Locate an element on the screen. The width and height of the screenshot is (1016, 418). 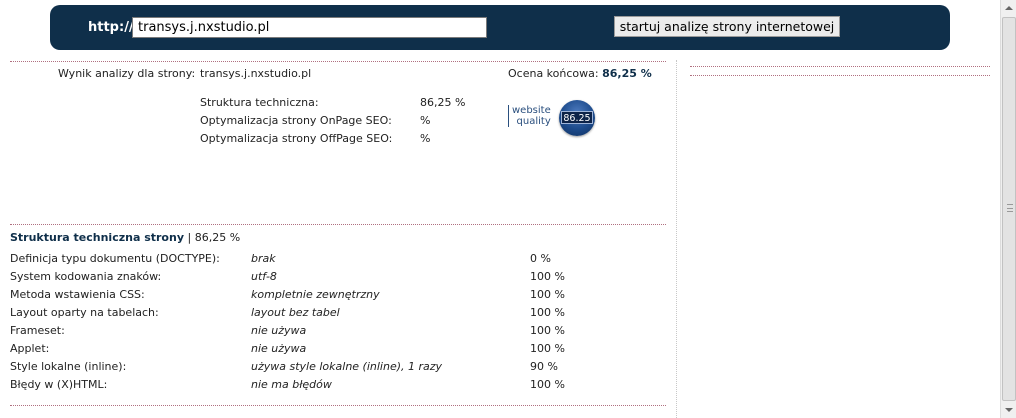
row-label: Błędy w (X)HTML: is located at coordinates (59, 384).